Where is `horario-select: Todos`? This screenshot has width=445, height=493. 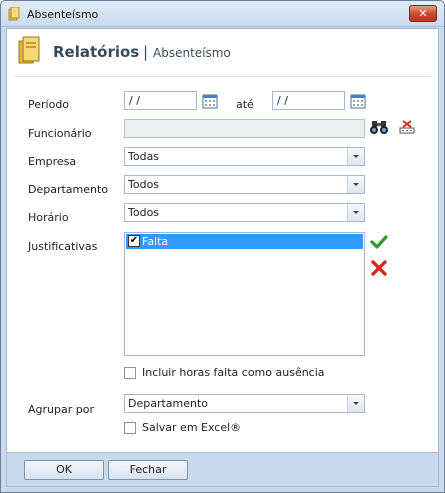
horario-select: Todos is located at coordinates (244, 212).